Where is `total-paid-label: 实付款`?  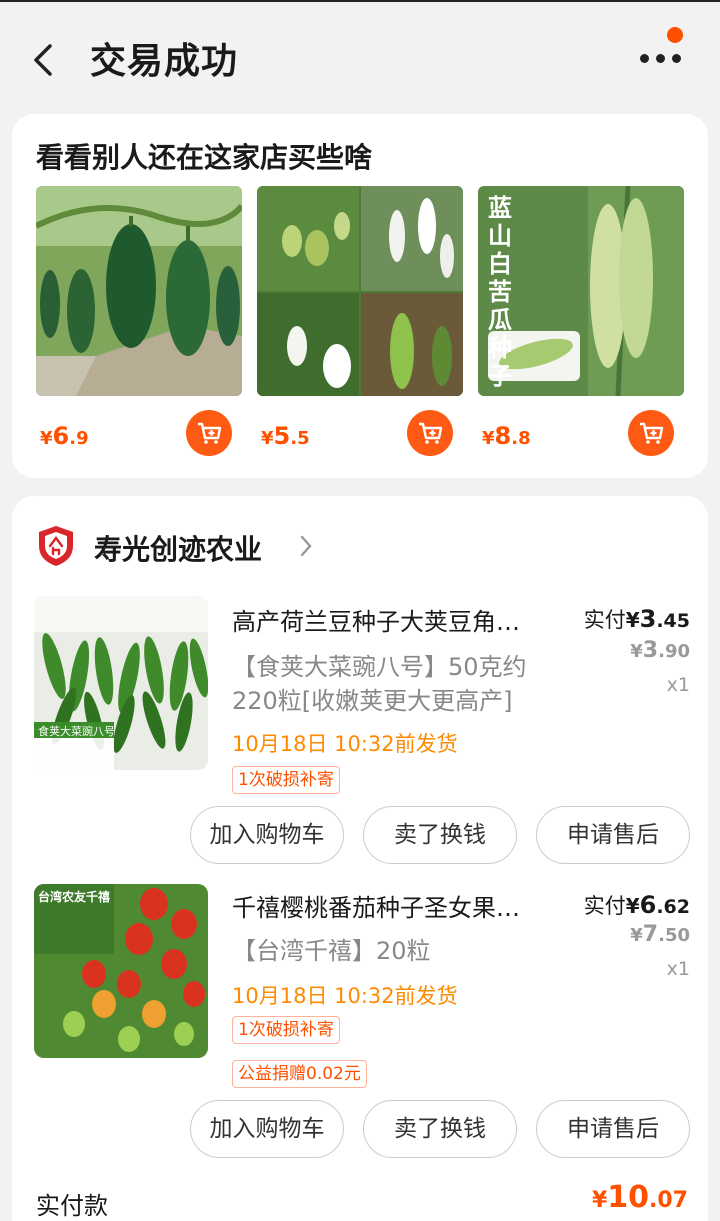 total-paid-label: 实付款 is located at coordinates (72, 1206).